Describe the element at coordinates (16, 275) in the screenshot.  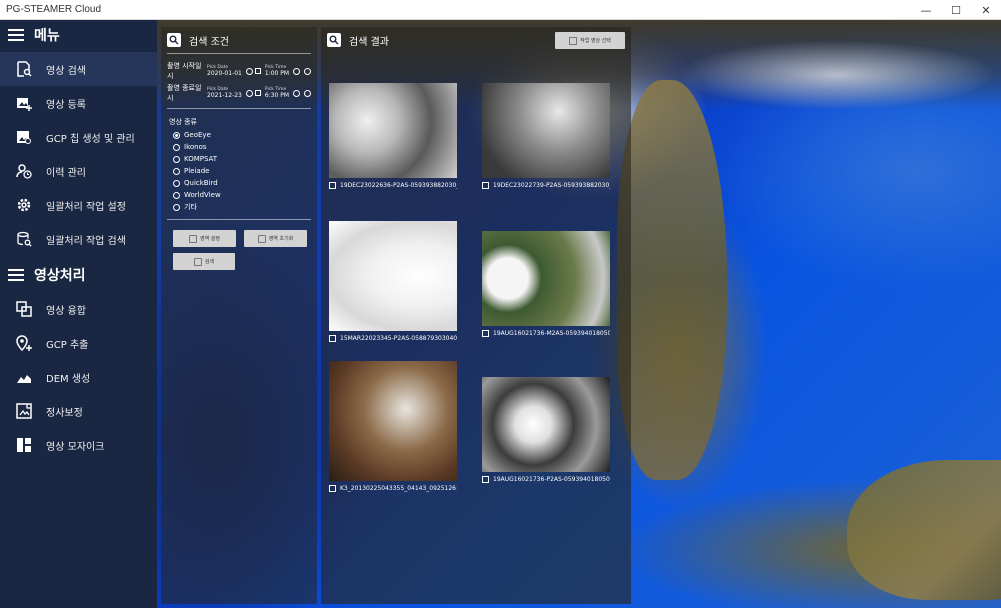
I see `hamburger-icon` at that location.